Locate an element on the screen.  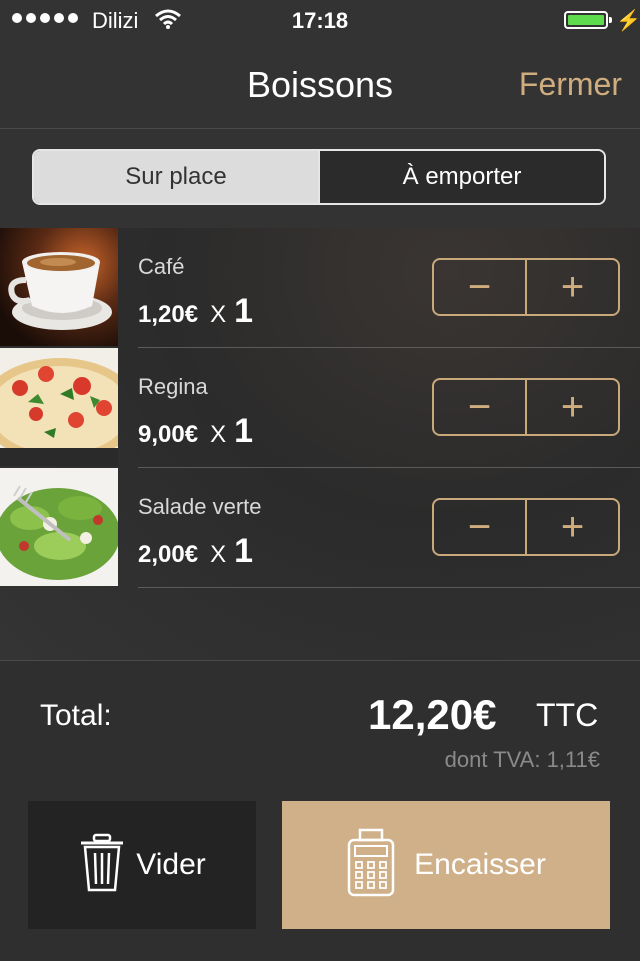
item-name: Salade verte is located at coordinates (200, 506).